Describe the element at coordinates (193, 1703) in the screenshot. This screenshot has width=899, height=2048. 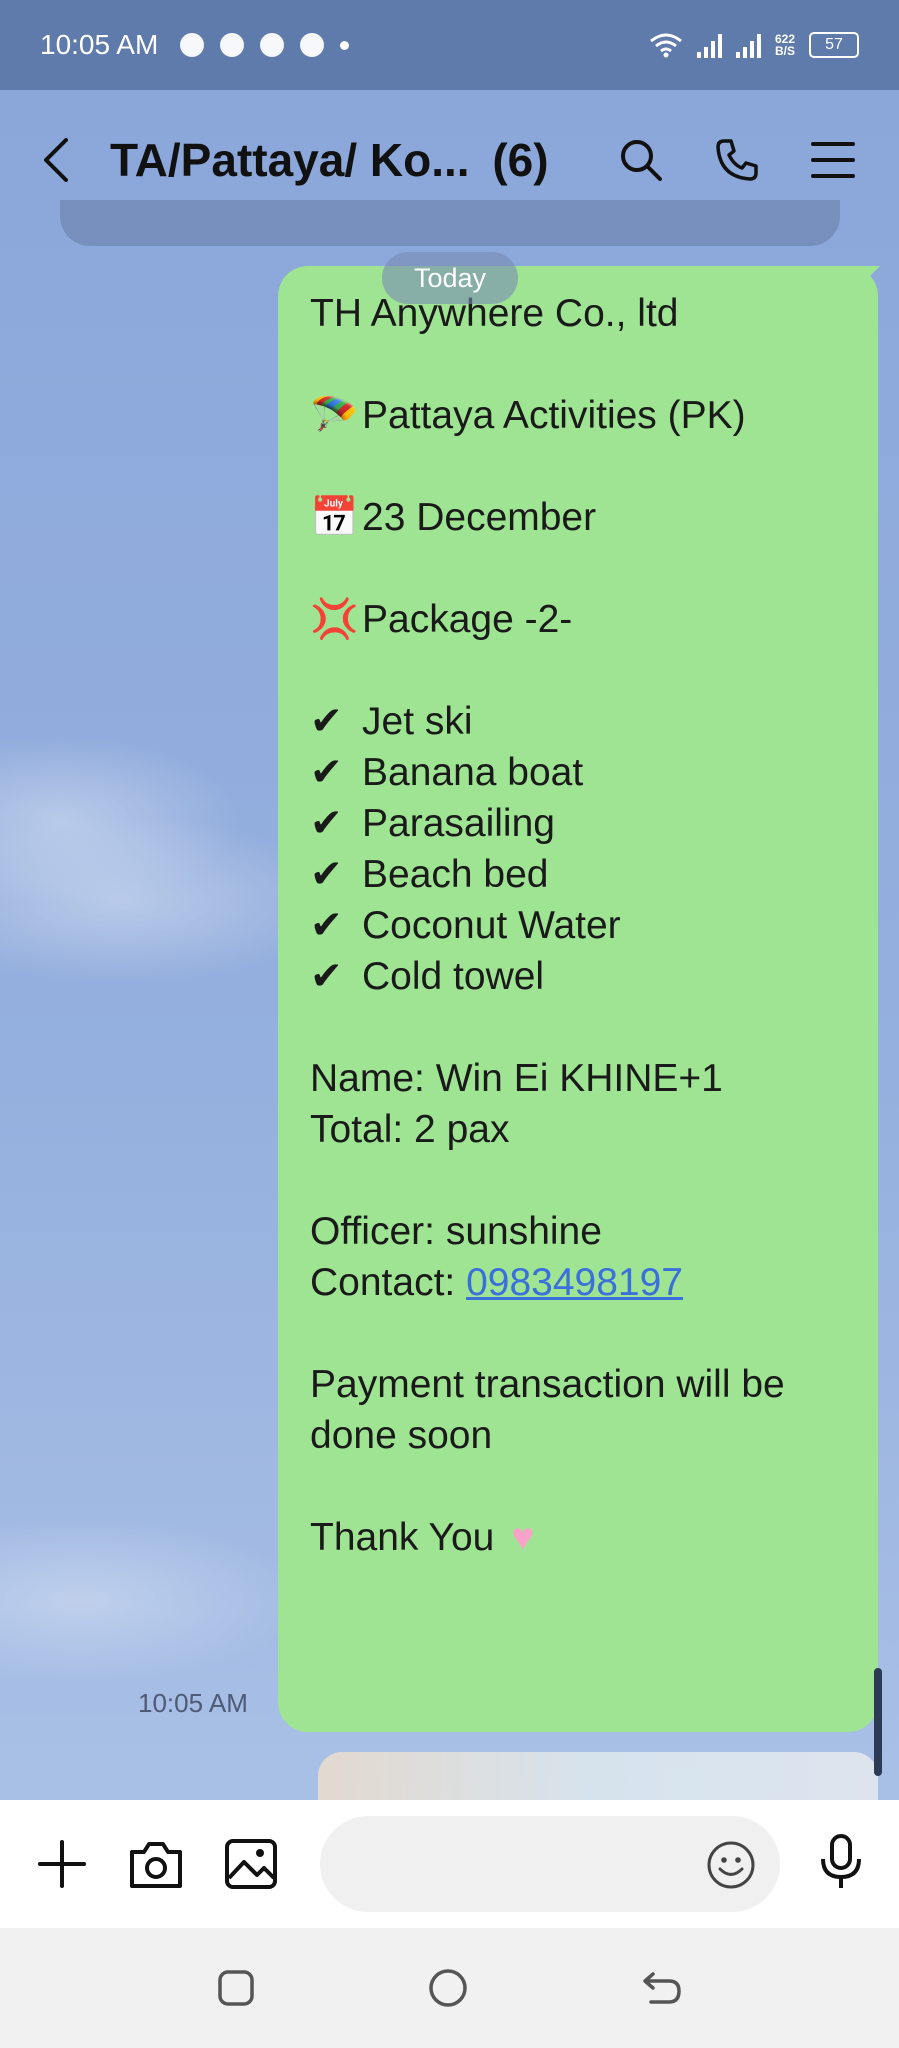
I see `message-timestamp: 10:05 AM` at that location.